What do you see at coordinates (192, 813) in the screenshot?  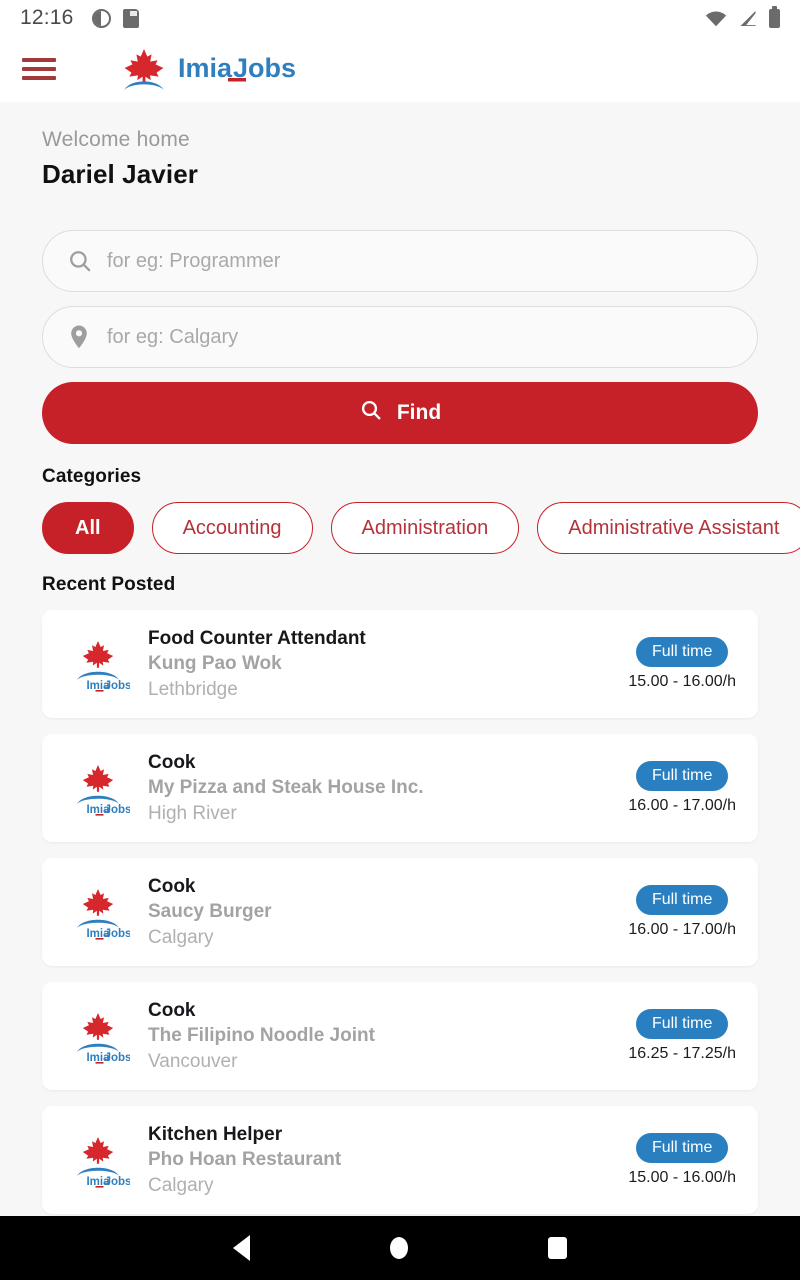 I see `job-city: High River` at bounding box center [192, 813].